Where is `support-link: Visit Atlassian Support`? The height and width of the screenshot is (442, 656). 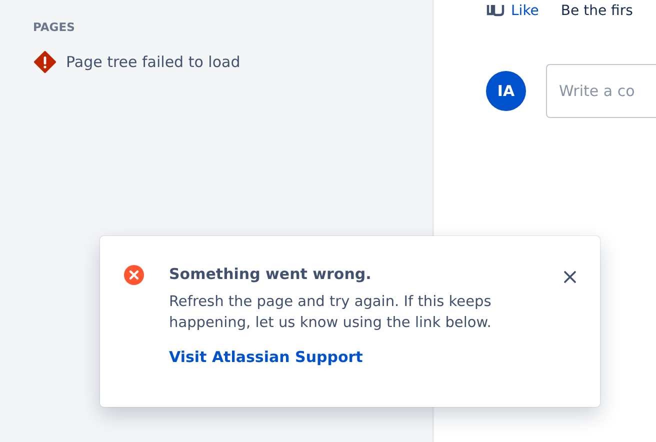
support-link: Visit Atlassian Support is located at coordinates (266, 357).